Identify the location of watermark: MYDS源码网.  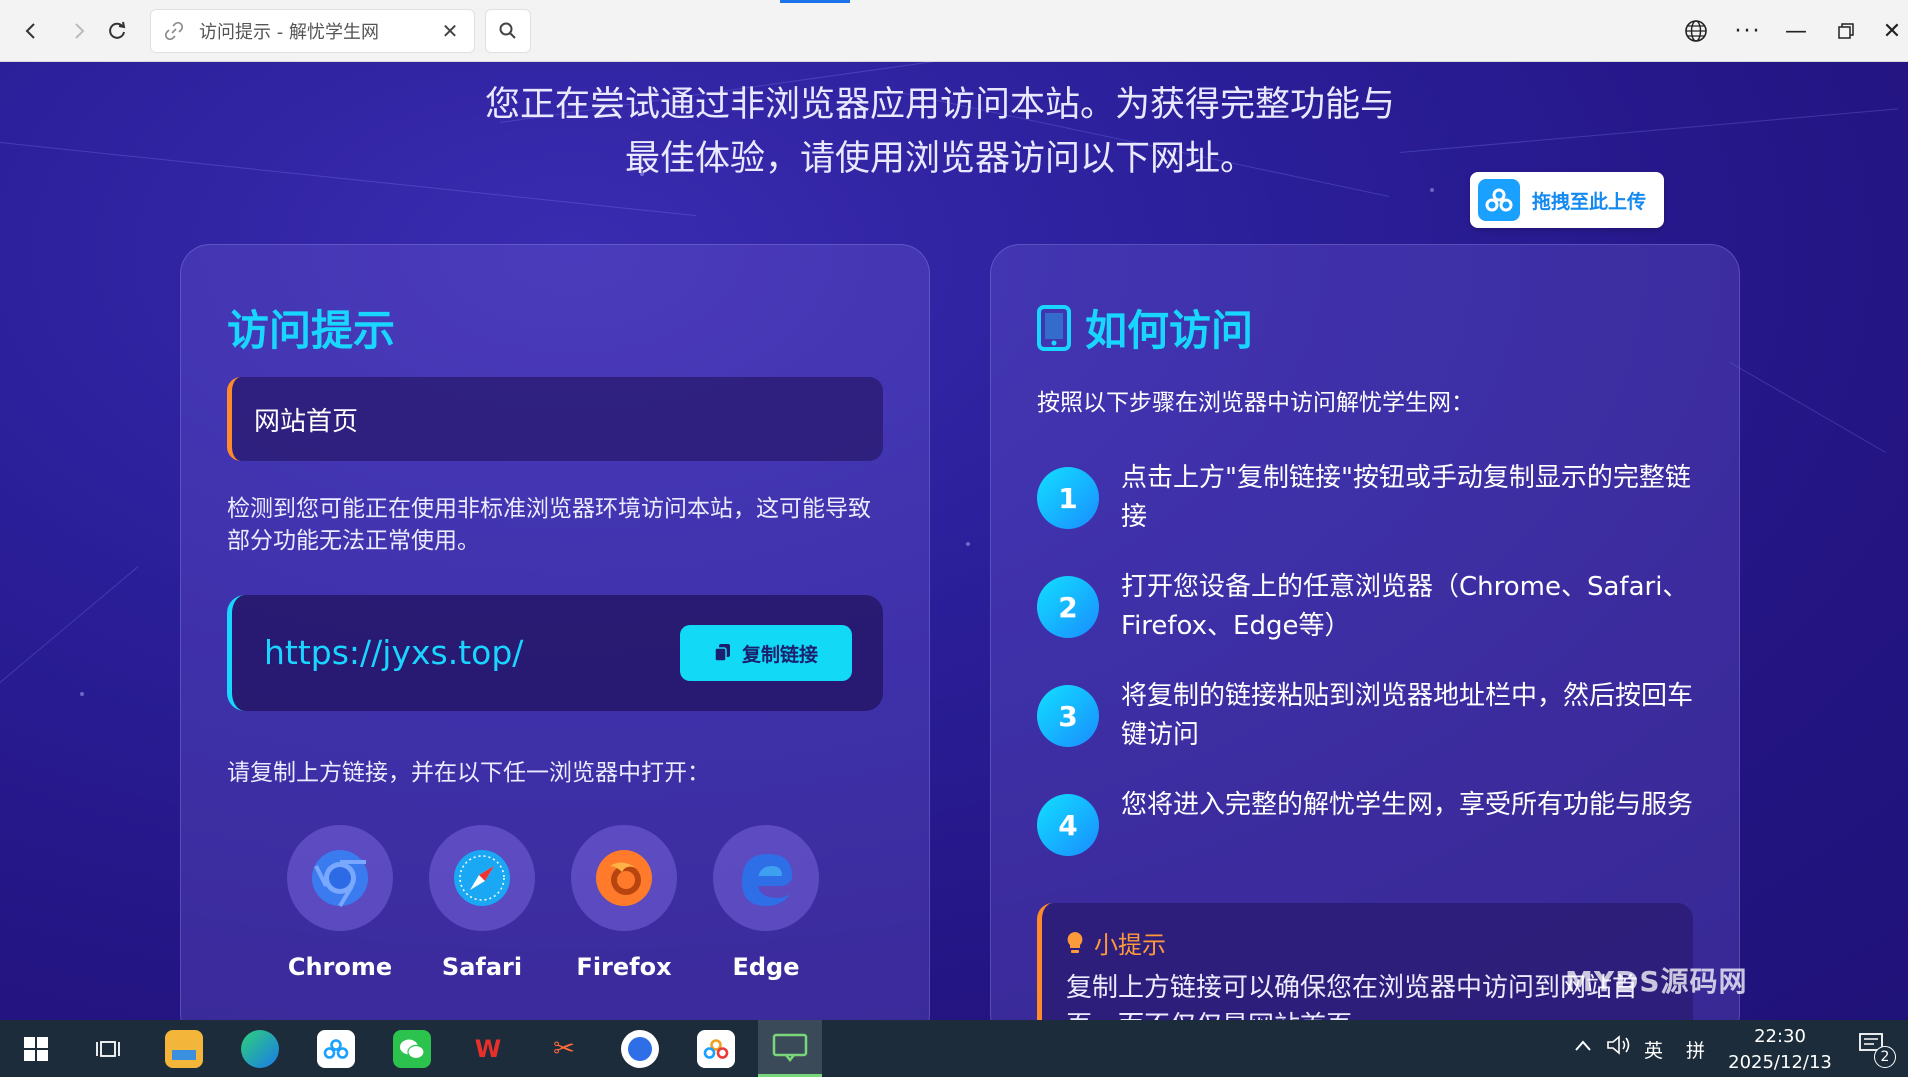
(1656, 981).